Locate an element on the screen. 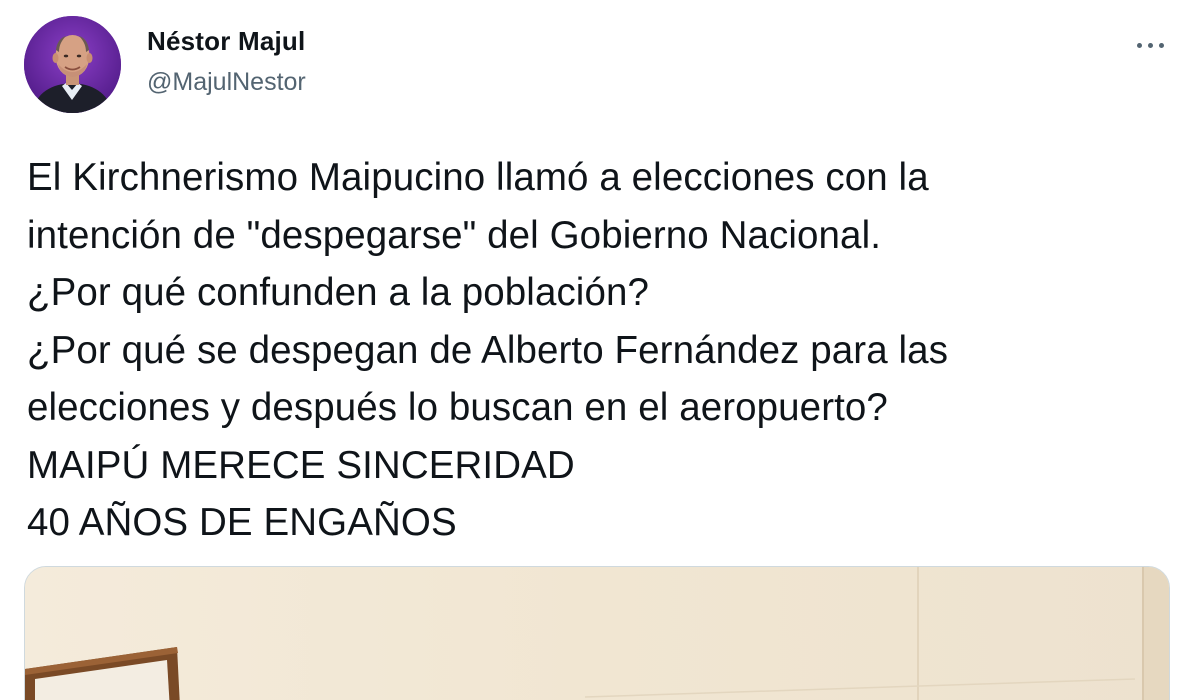  tweet-text-line: 40 AÑOS DE ENGAÑOS is located at coordinates (242, 522).